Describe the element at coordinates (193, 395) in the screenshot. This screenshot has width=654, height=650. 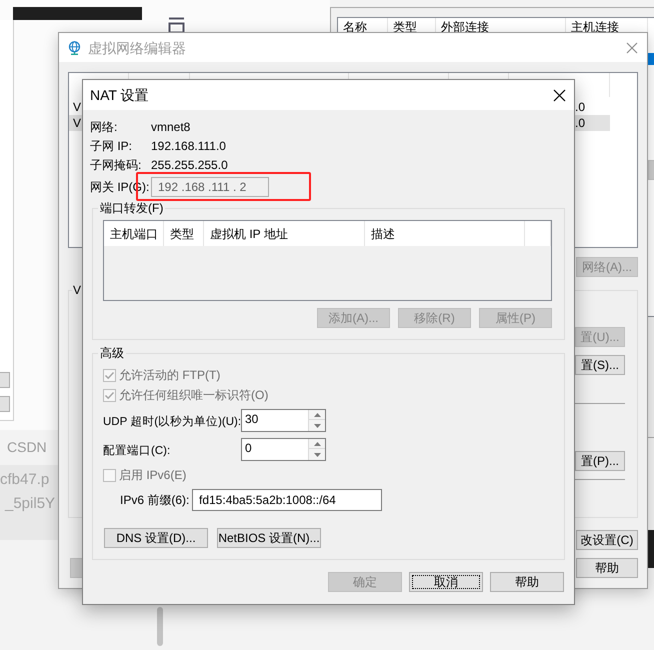
I see `checkbox-label: 允许任何组织唯一标识符(O)` at that location.